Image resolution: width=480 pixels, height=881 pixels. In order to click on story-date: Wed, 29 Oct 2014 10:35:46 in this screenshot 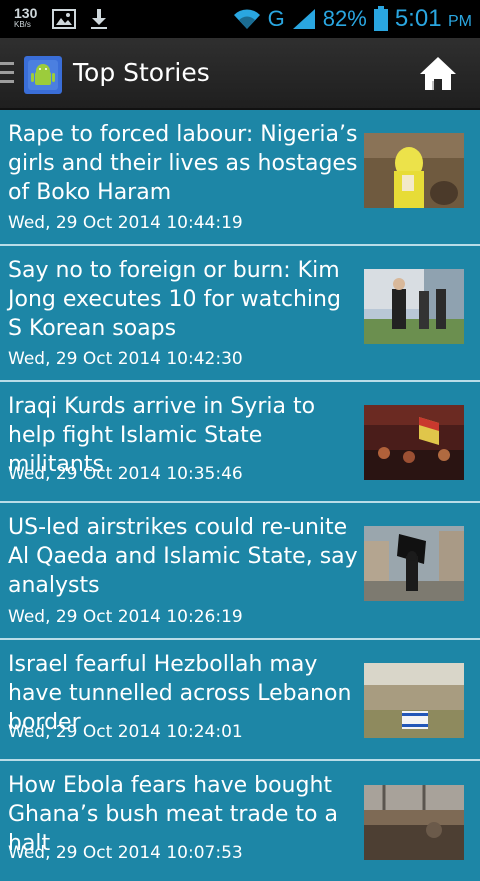, I will do `click(125, 474)`.